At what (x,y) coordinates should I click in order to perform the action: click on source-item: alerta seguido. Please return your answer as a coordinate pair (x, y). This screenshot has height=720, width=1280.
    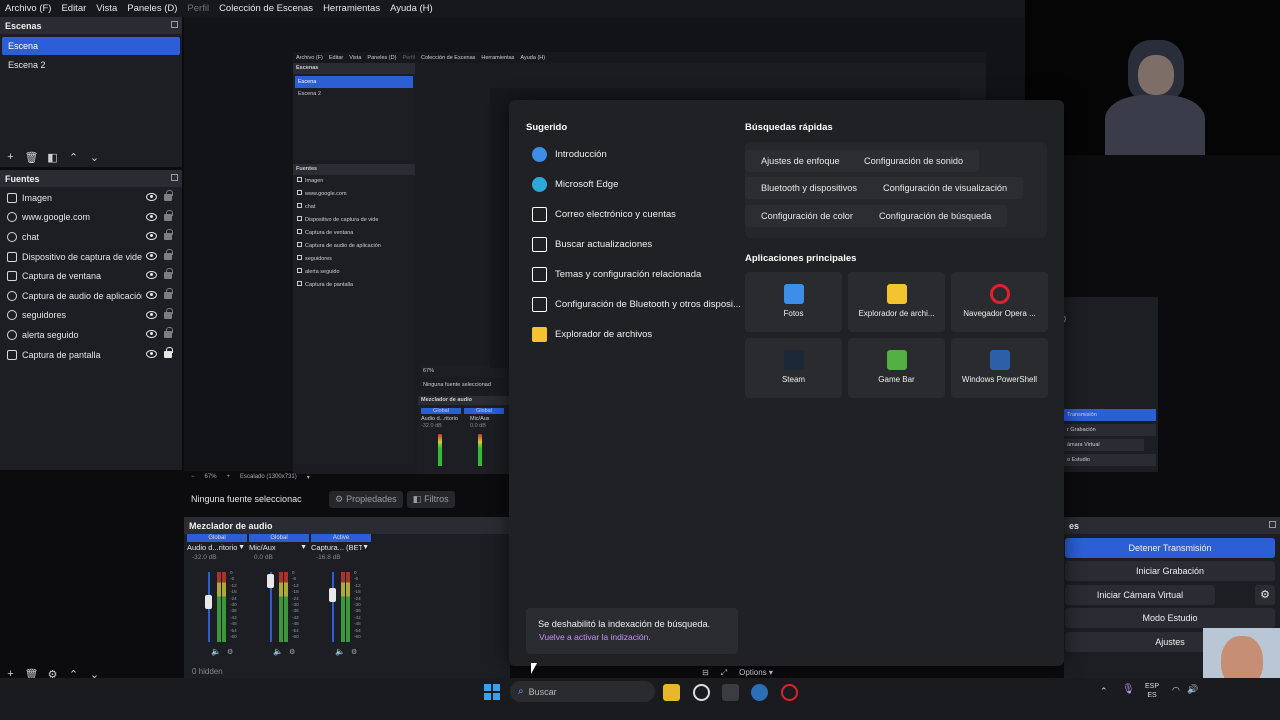
    Looking at the image, I should click on (91, 335).